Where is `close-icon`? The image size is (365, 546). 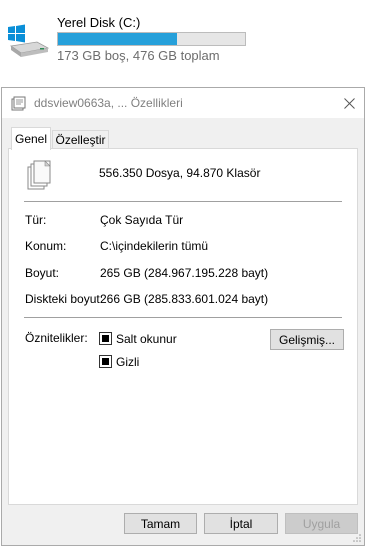 close-icon is located at coordinates (349, 103).